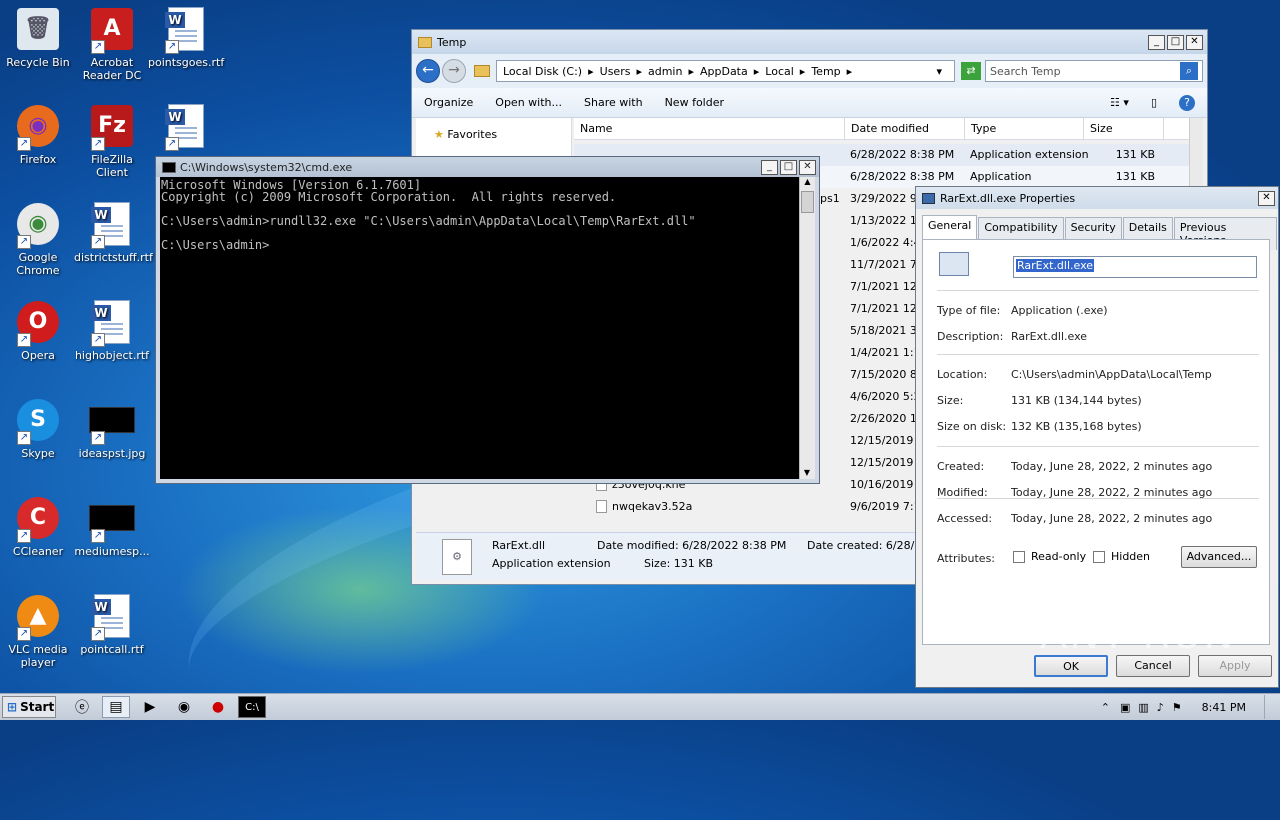  I want to click on desktop-icon: ◉ ↗ Firefox, so click(38, 134).